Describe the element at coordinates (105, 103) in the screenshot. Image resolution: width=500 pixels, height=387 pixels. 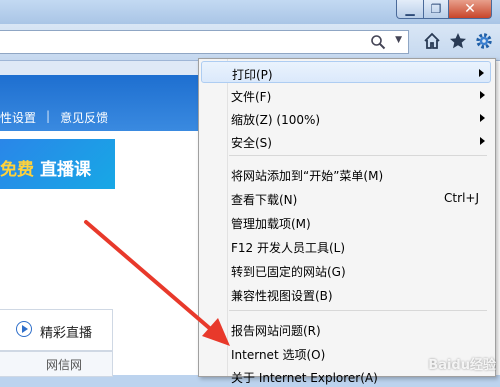
I see `page-header: 性设置 | 意见反馈` at that location.